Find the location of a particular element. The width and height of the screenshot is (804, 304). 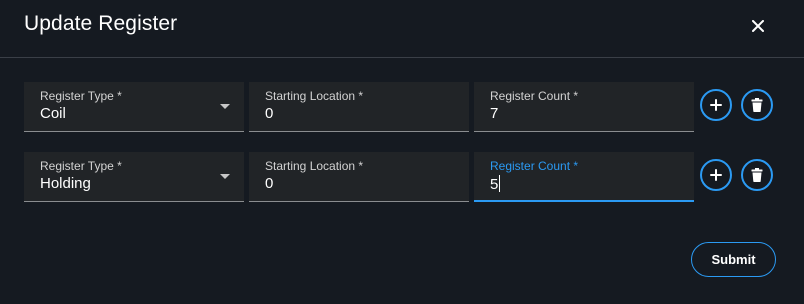

dialog-title: Update Register is located at coordinates (101, 23).